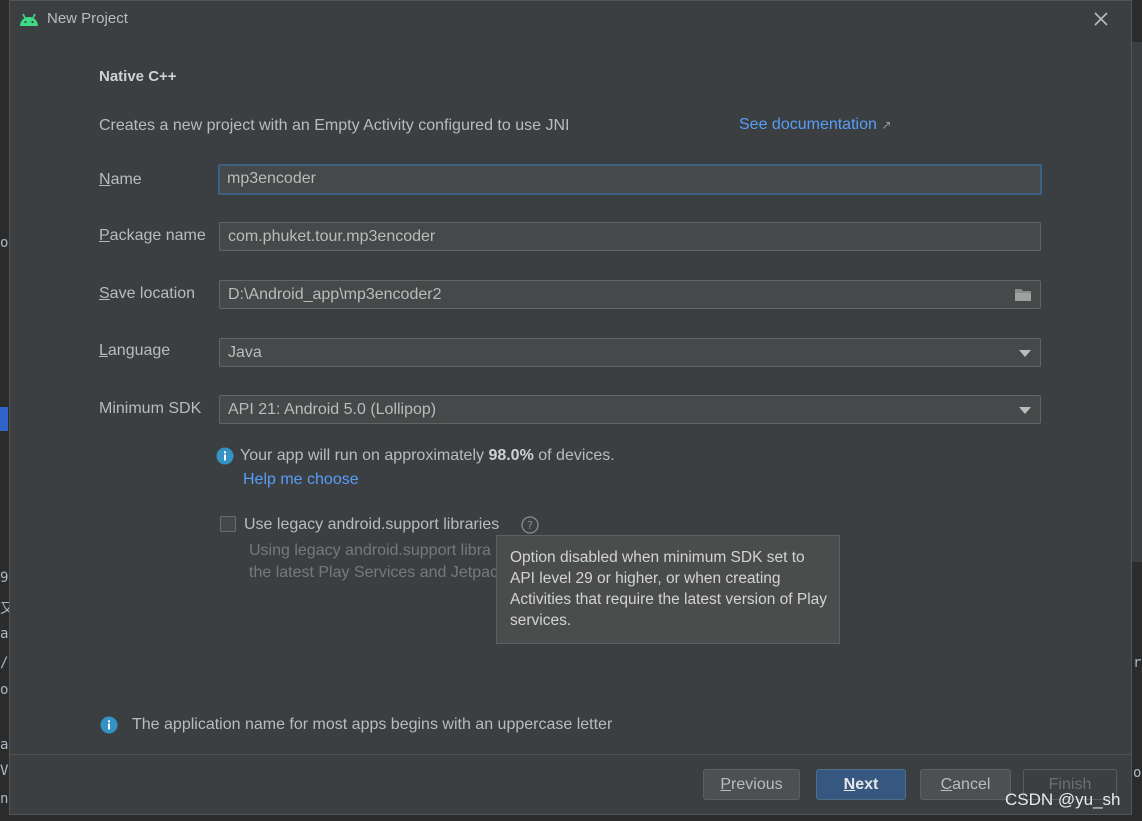  I want to click on external-link-icon: ↗, so click(886, 125).